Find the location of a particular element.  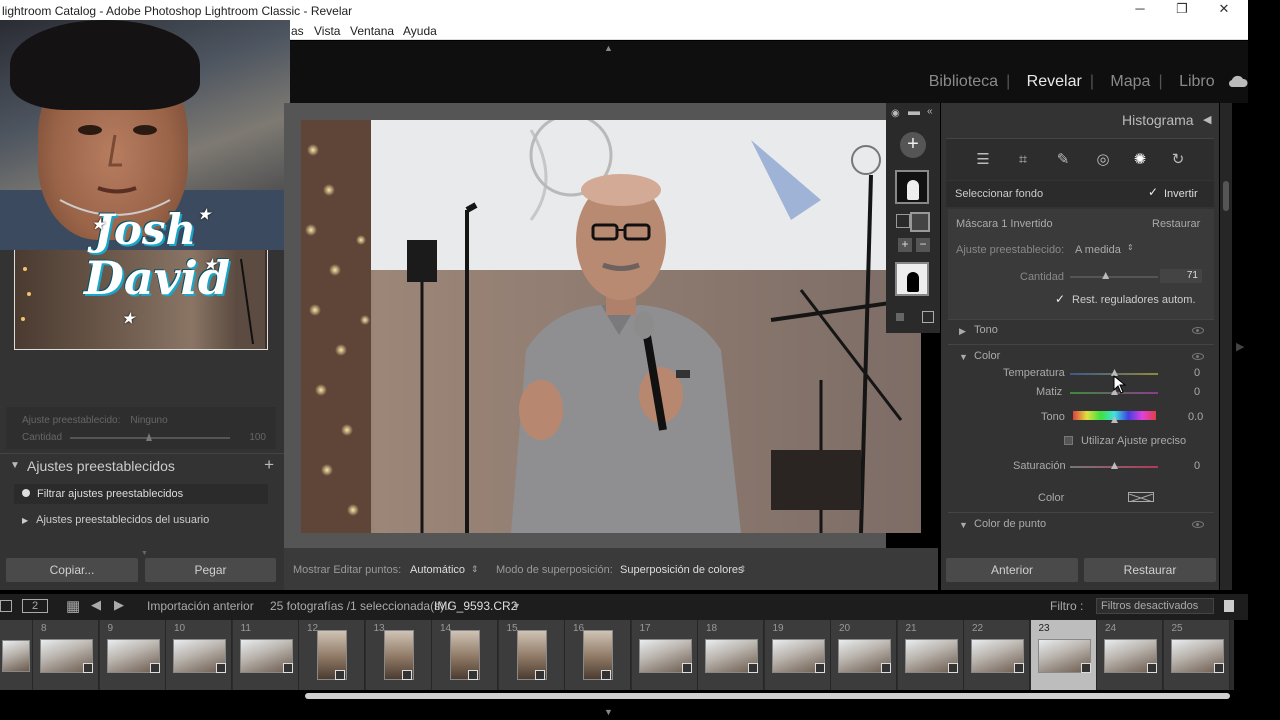

filmstrip-scrollbar is located at coordinates (767, 696).